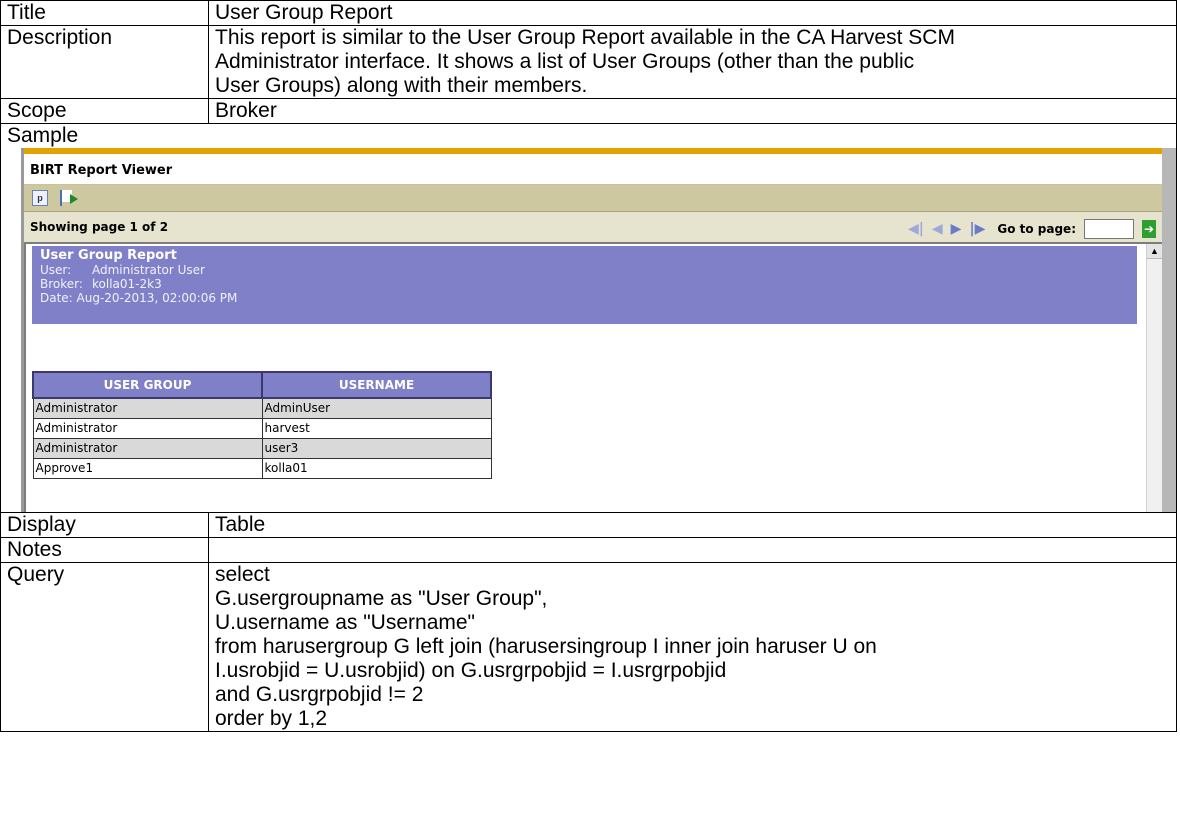  I want to click on report-user-value: Administrator User, so click(148, 270).